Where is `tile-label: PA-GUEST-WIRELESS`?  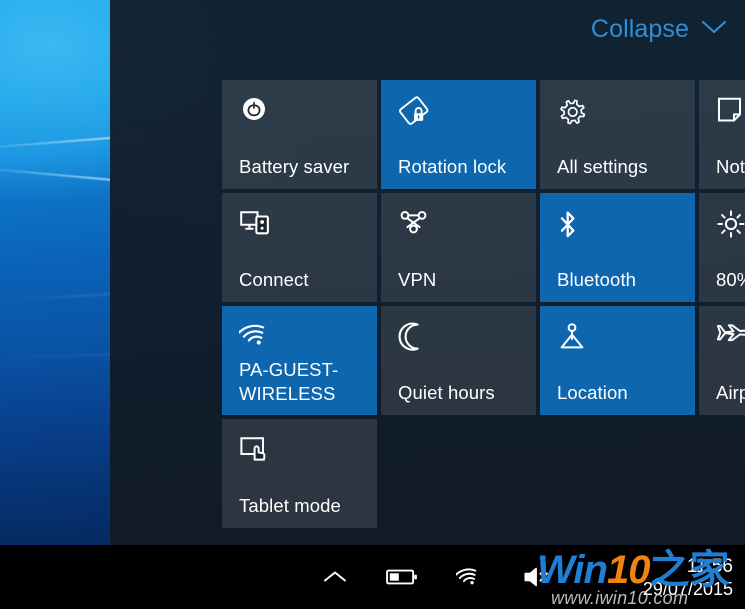 tile-label: PA-GUEST-WIRELESS is located at coordinates (289, 381).